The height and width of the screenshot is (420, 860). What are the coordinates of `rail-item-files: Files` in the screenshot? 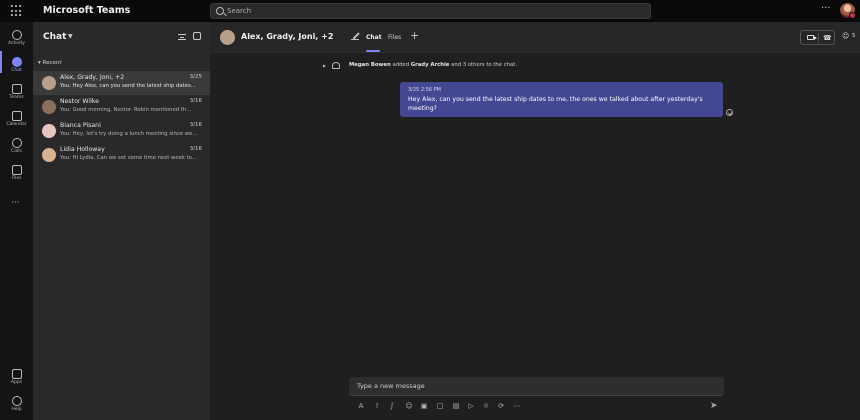 It's located at (16, 175).